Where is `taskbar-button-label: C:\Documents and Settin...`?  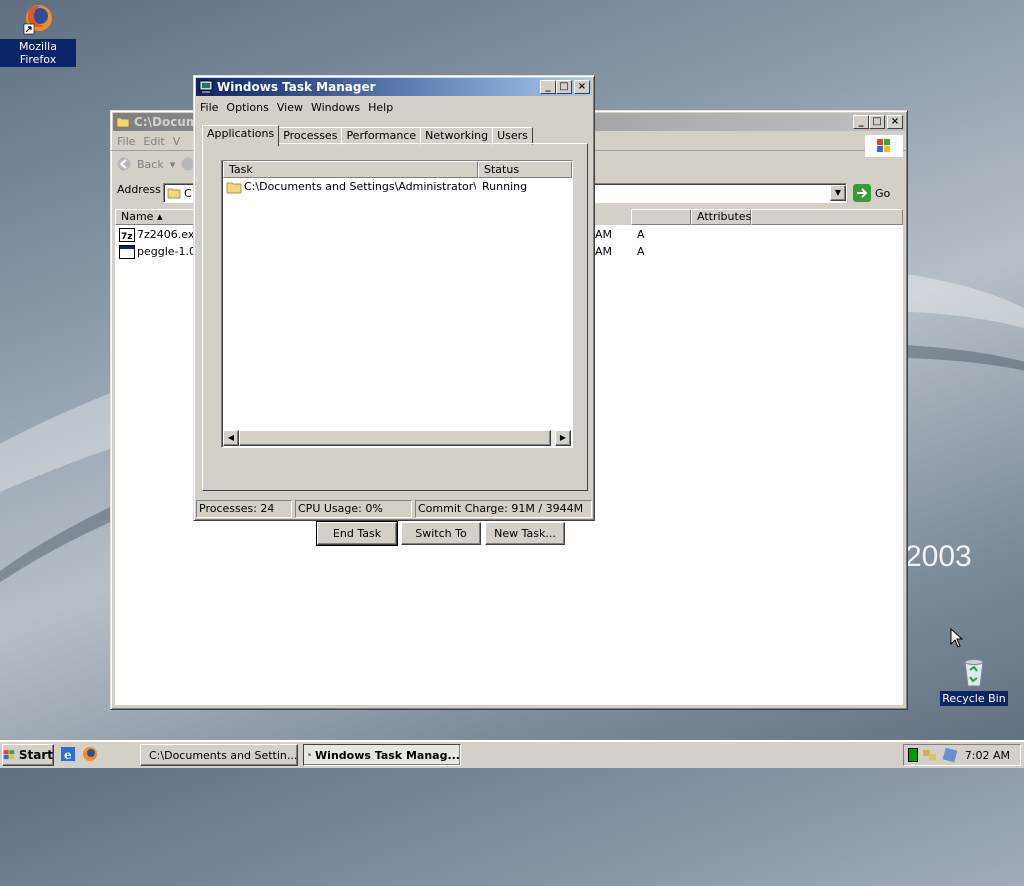 taskbar-button-label: C:\Documents and Settin... is located at coordinates (223, 755).